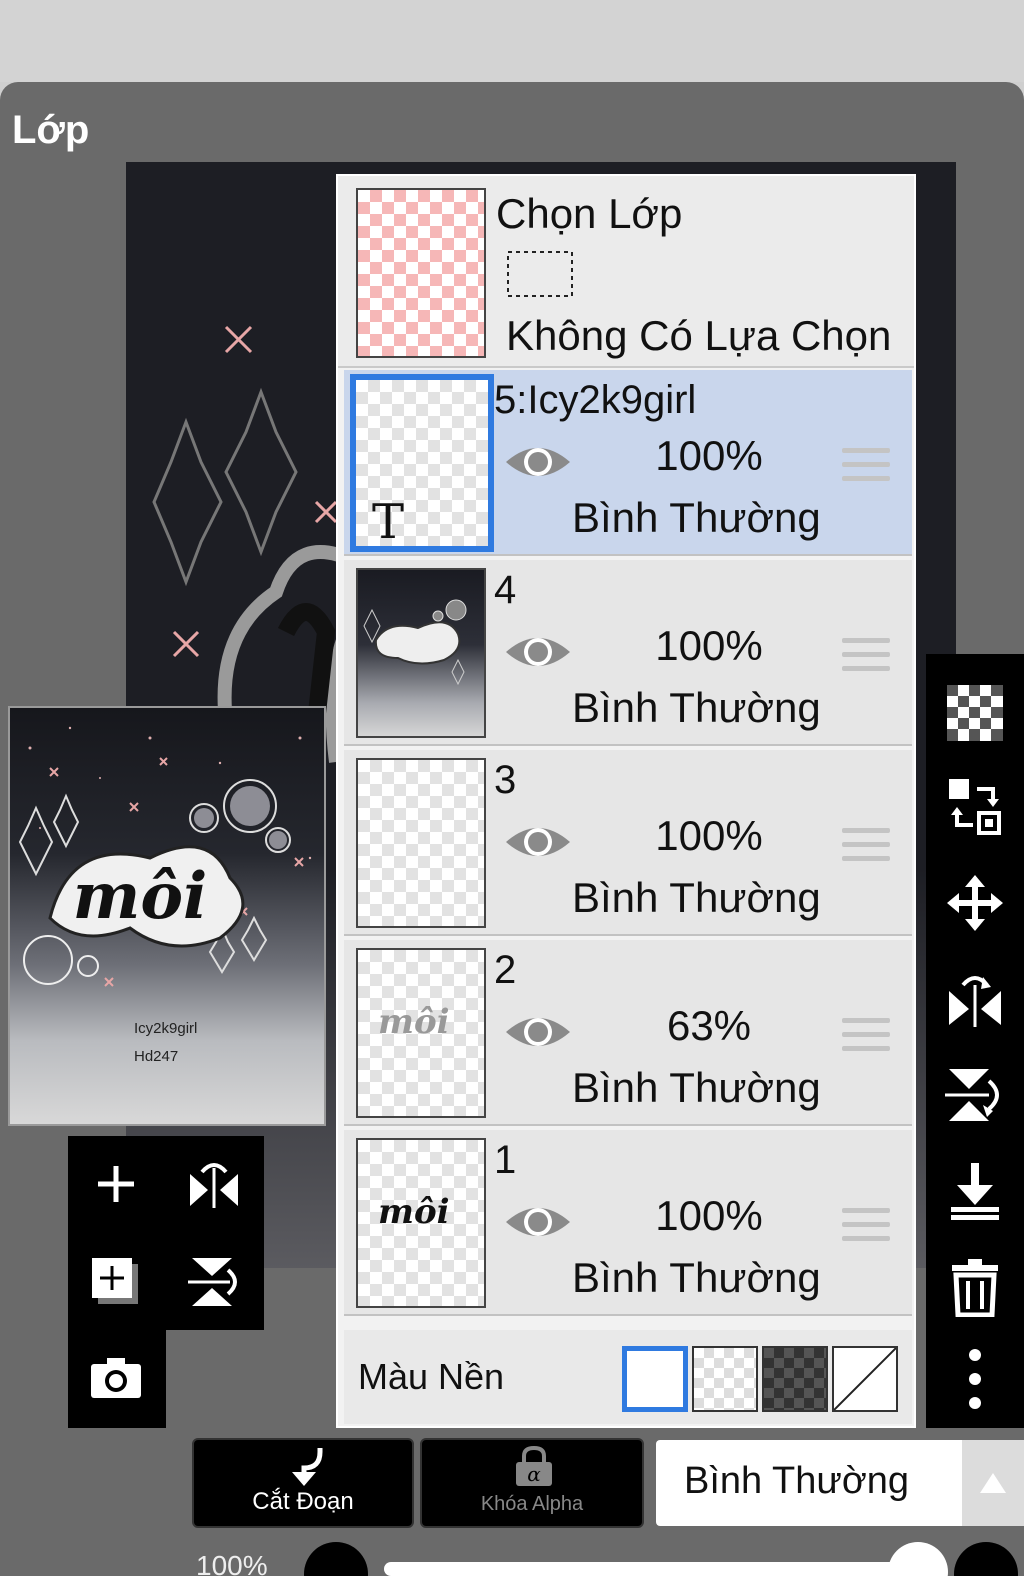  What do you see at coordinates (166, 1233) in the screenshot?
I see `left-toolbar` at bounding box center [166, 1233].